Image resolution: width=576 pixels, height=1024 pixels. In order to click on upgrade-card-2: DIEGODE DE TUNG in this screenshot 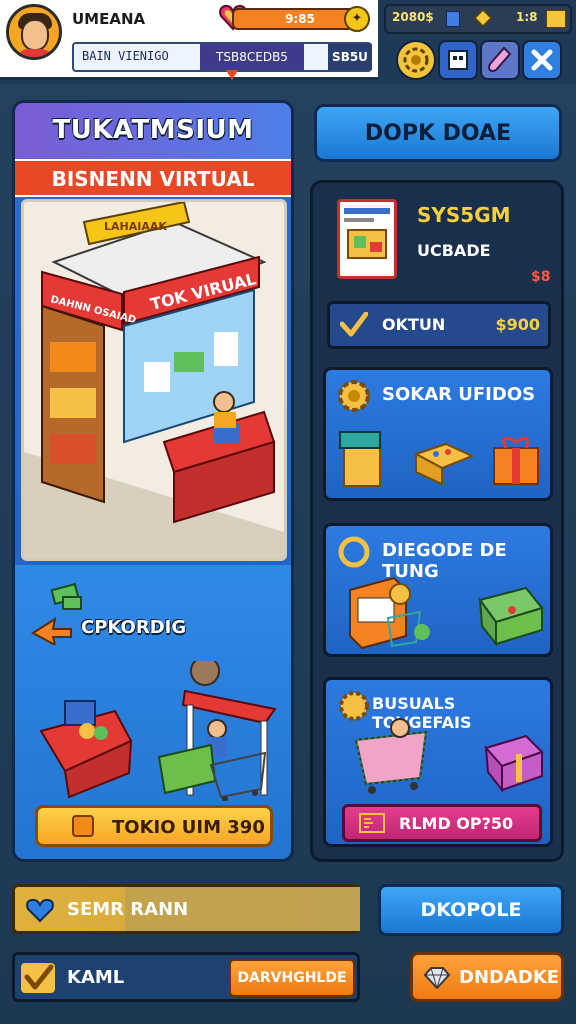, I will do `click(438, 590)`.